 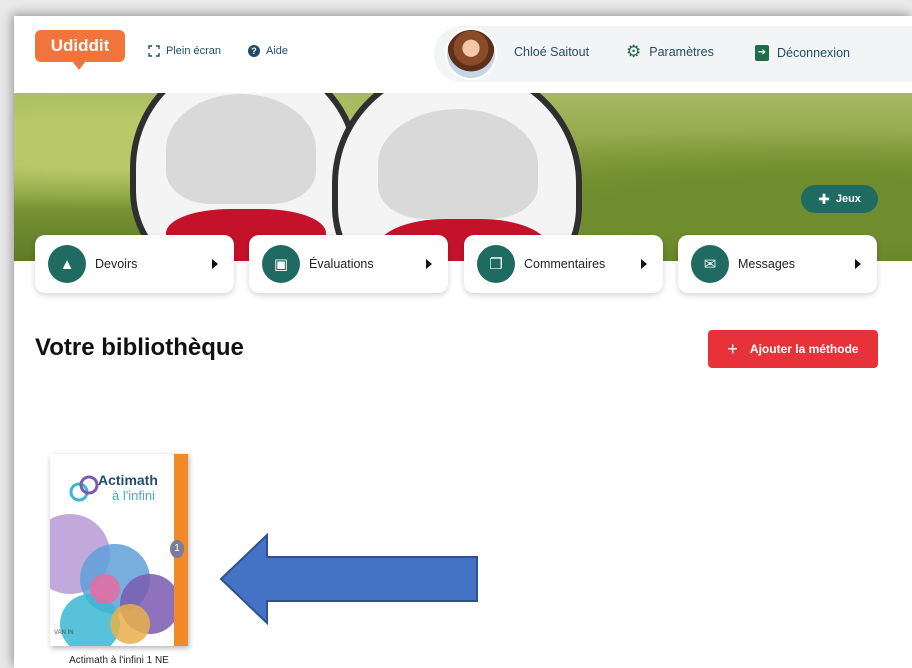 I want to click on logout-link: ➔ Déconnexion, so click(x=802, y=53).